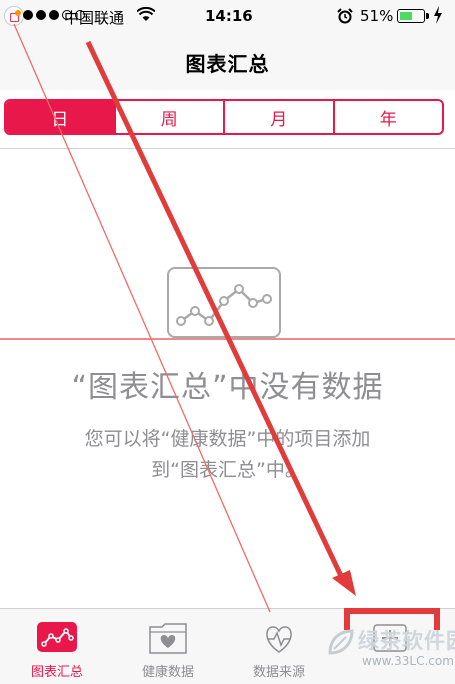 The image size is (455, 684). I want to click on alarm-clock-icon, so click(345, 16).